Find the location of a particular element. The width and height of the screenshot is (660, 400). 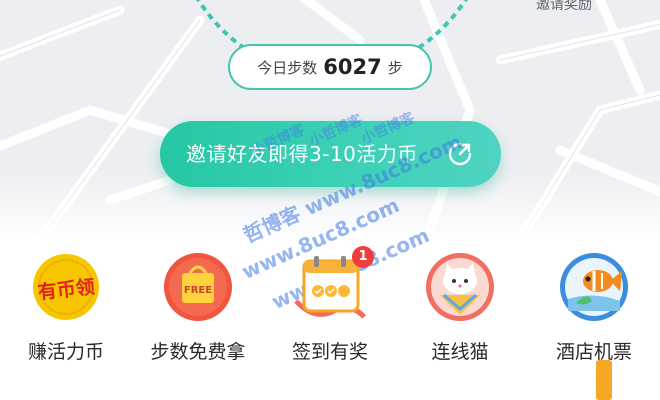

feature-label: 步数免费拿 is located at coordinates (198, 352).